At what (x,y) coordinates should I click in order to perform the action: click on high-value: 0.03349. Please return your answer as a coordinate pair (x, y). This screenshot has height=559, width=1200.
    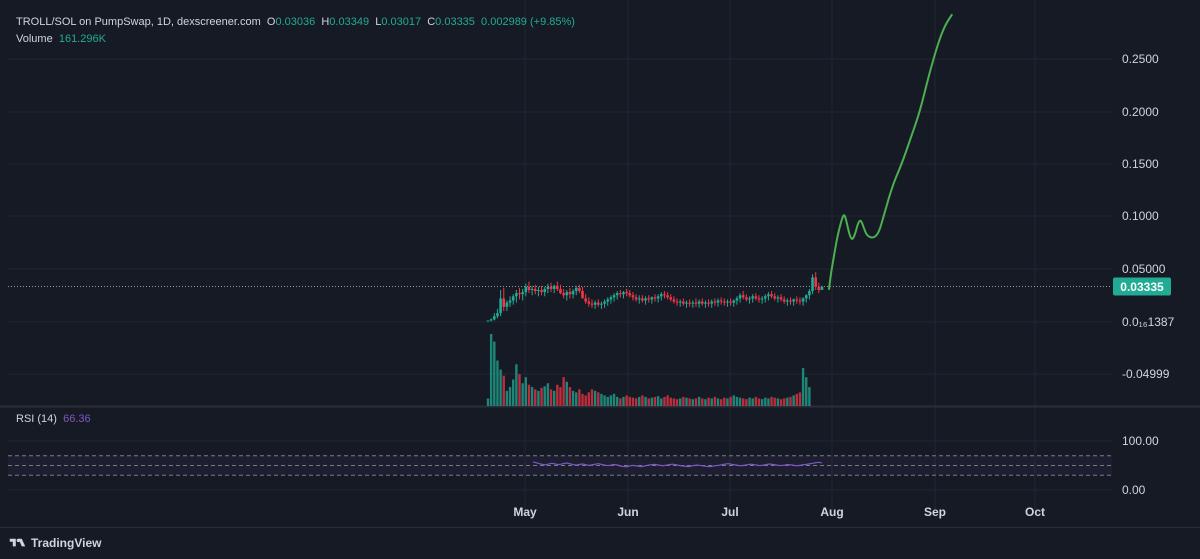
    Looking at the image, I should click on (349, 22).